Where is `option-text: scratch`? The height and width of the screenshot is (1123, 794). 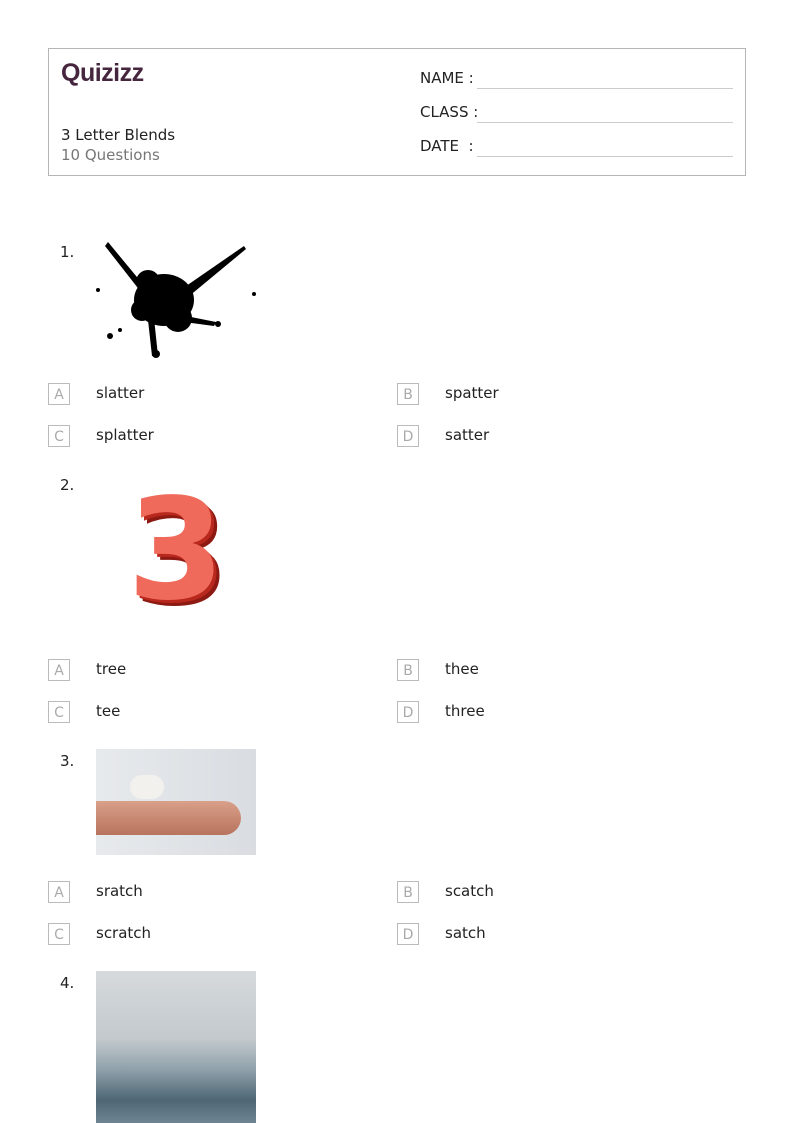
option-text: scratch is located at coordinates (124, 933).